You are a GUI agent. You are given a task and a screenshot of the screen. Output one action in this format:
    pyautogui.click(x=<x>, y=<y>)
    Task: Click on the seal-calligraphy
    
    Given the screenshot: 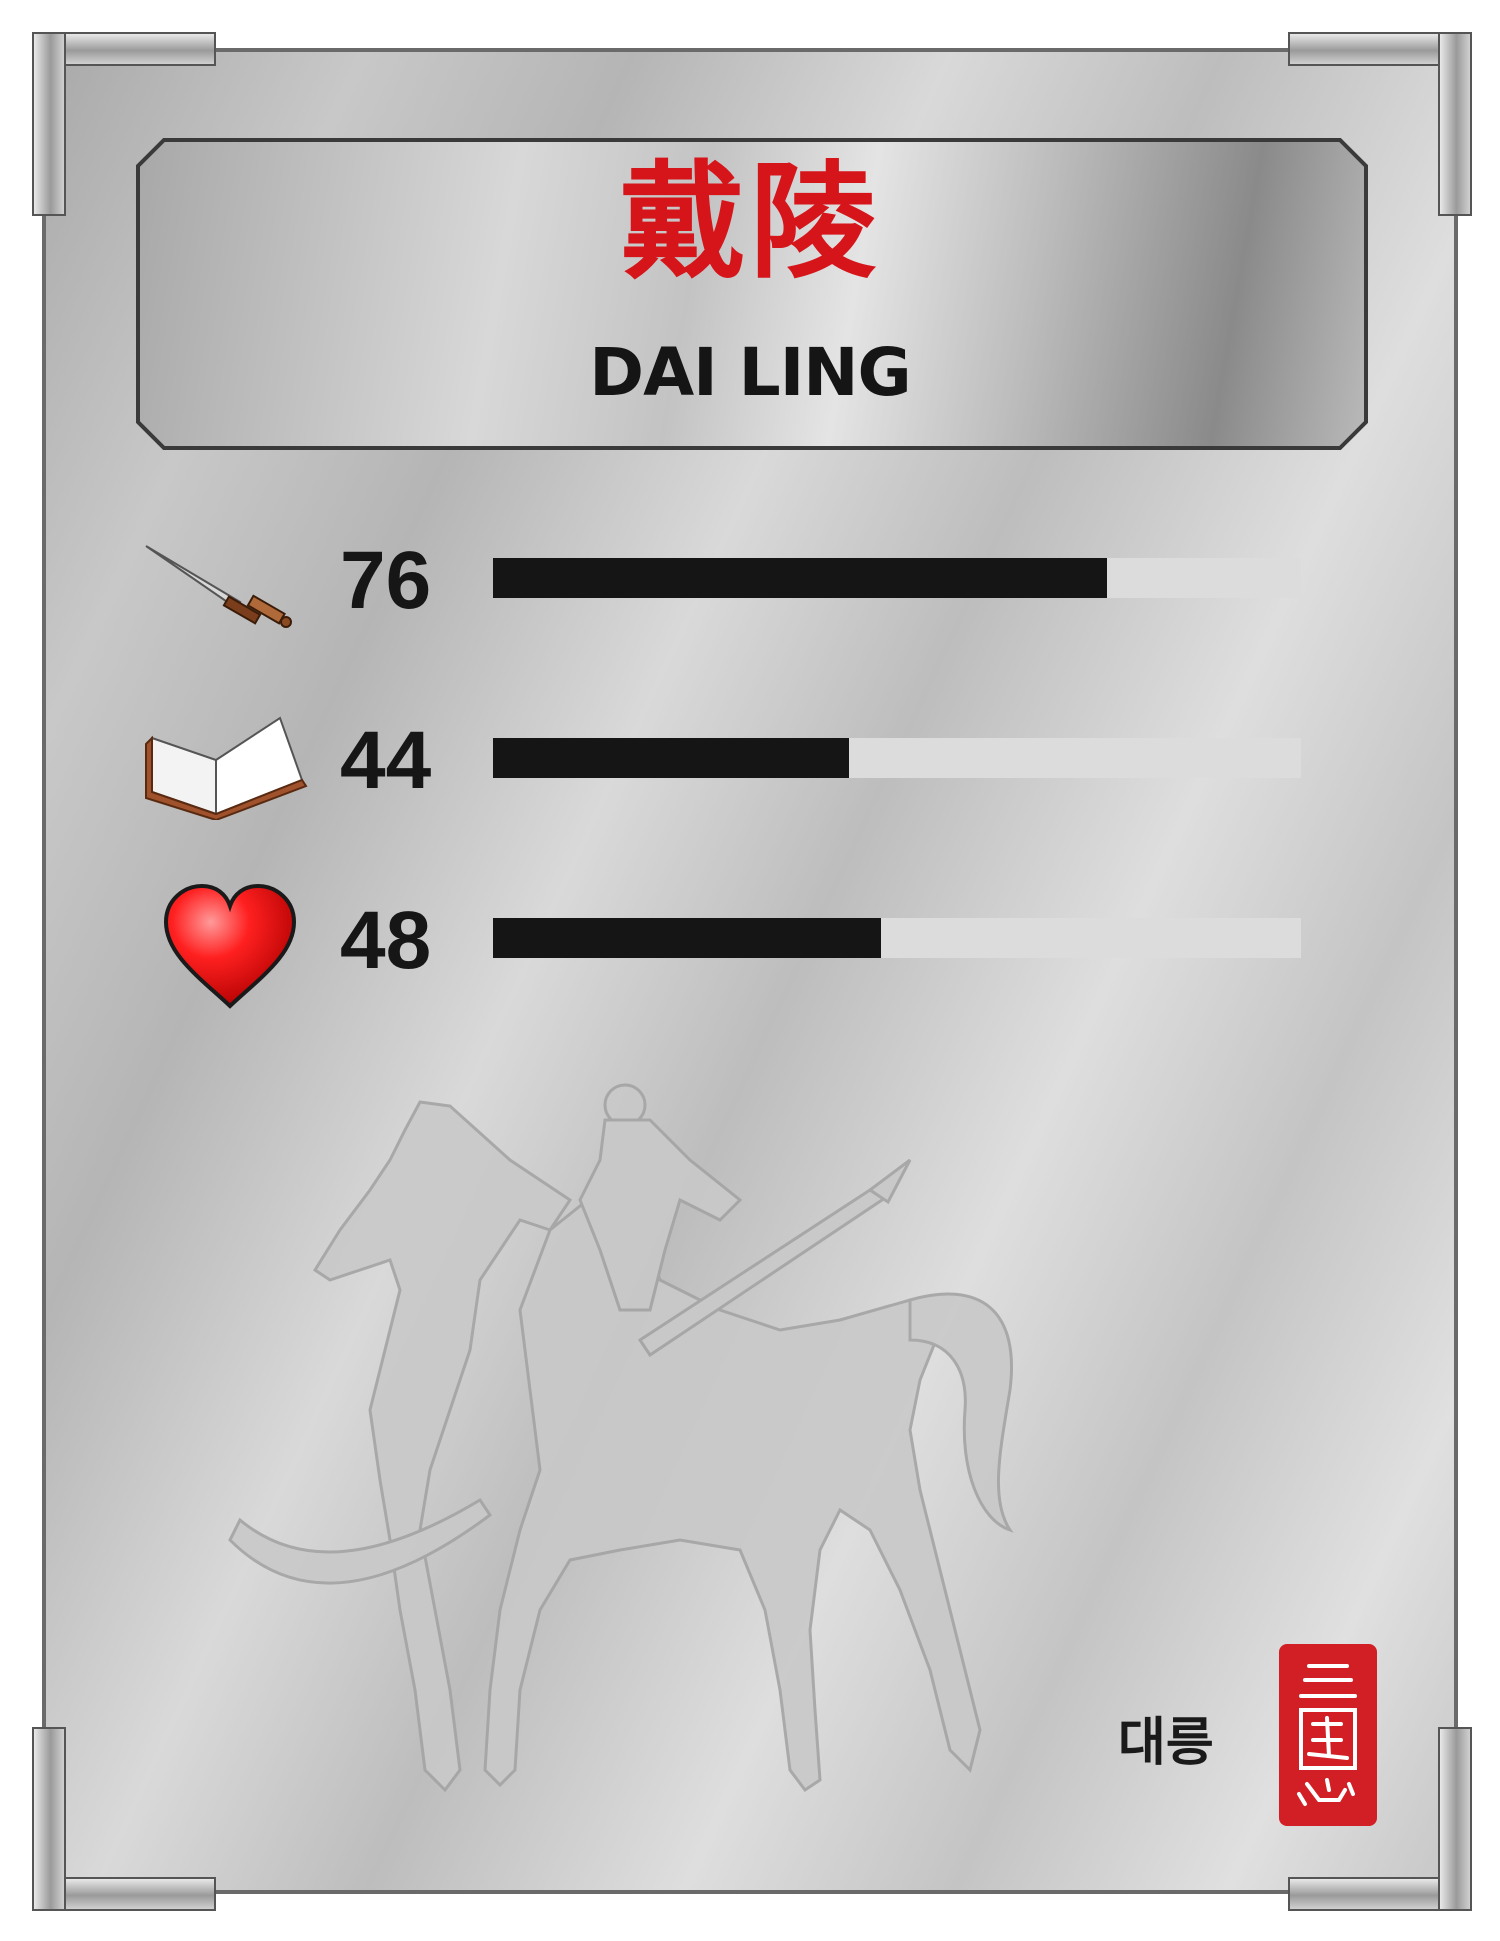 What is the action you would take?
    pyautogui.click(x=1327, y=1735)
    